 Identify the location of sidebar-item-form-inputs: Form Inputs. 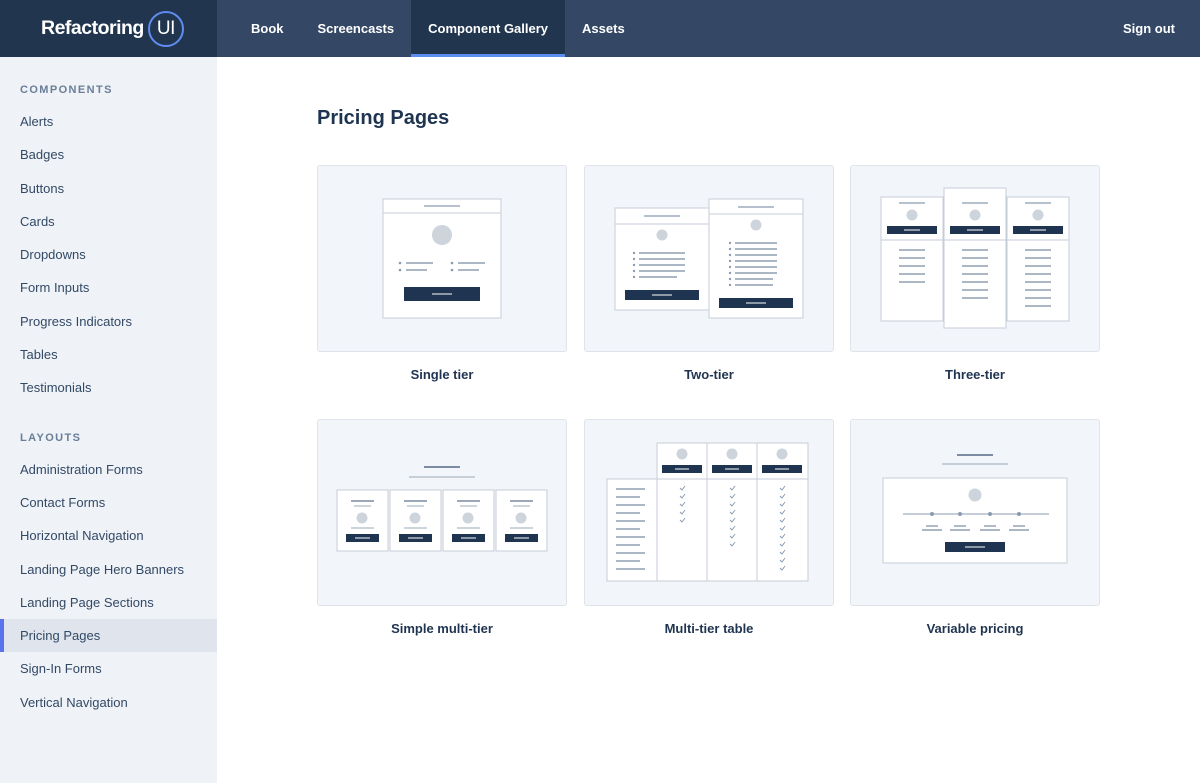
(108, 287).